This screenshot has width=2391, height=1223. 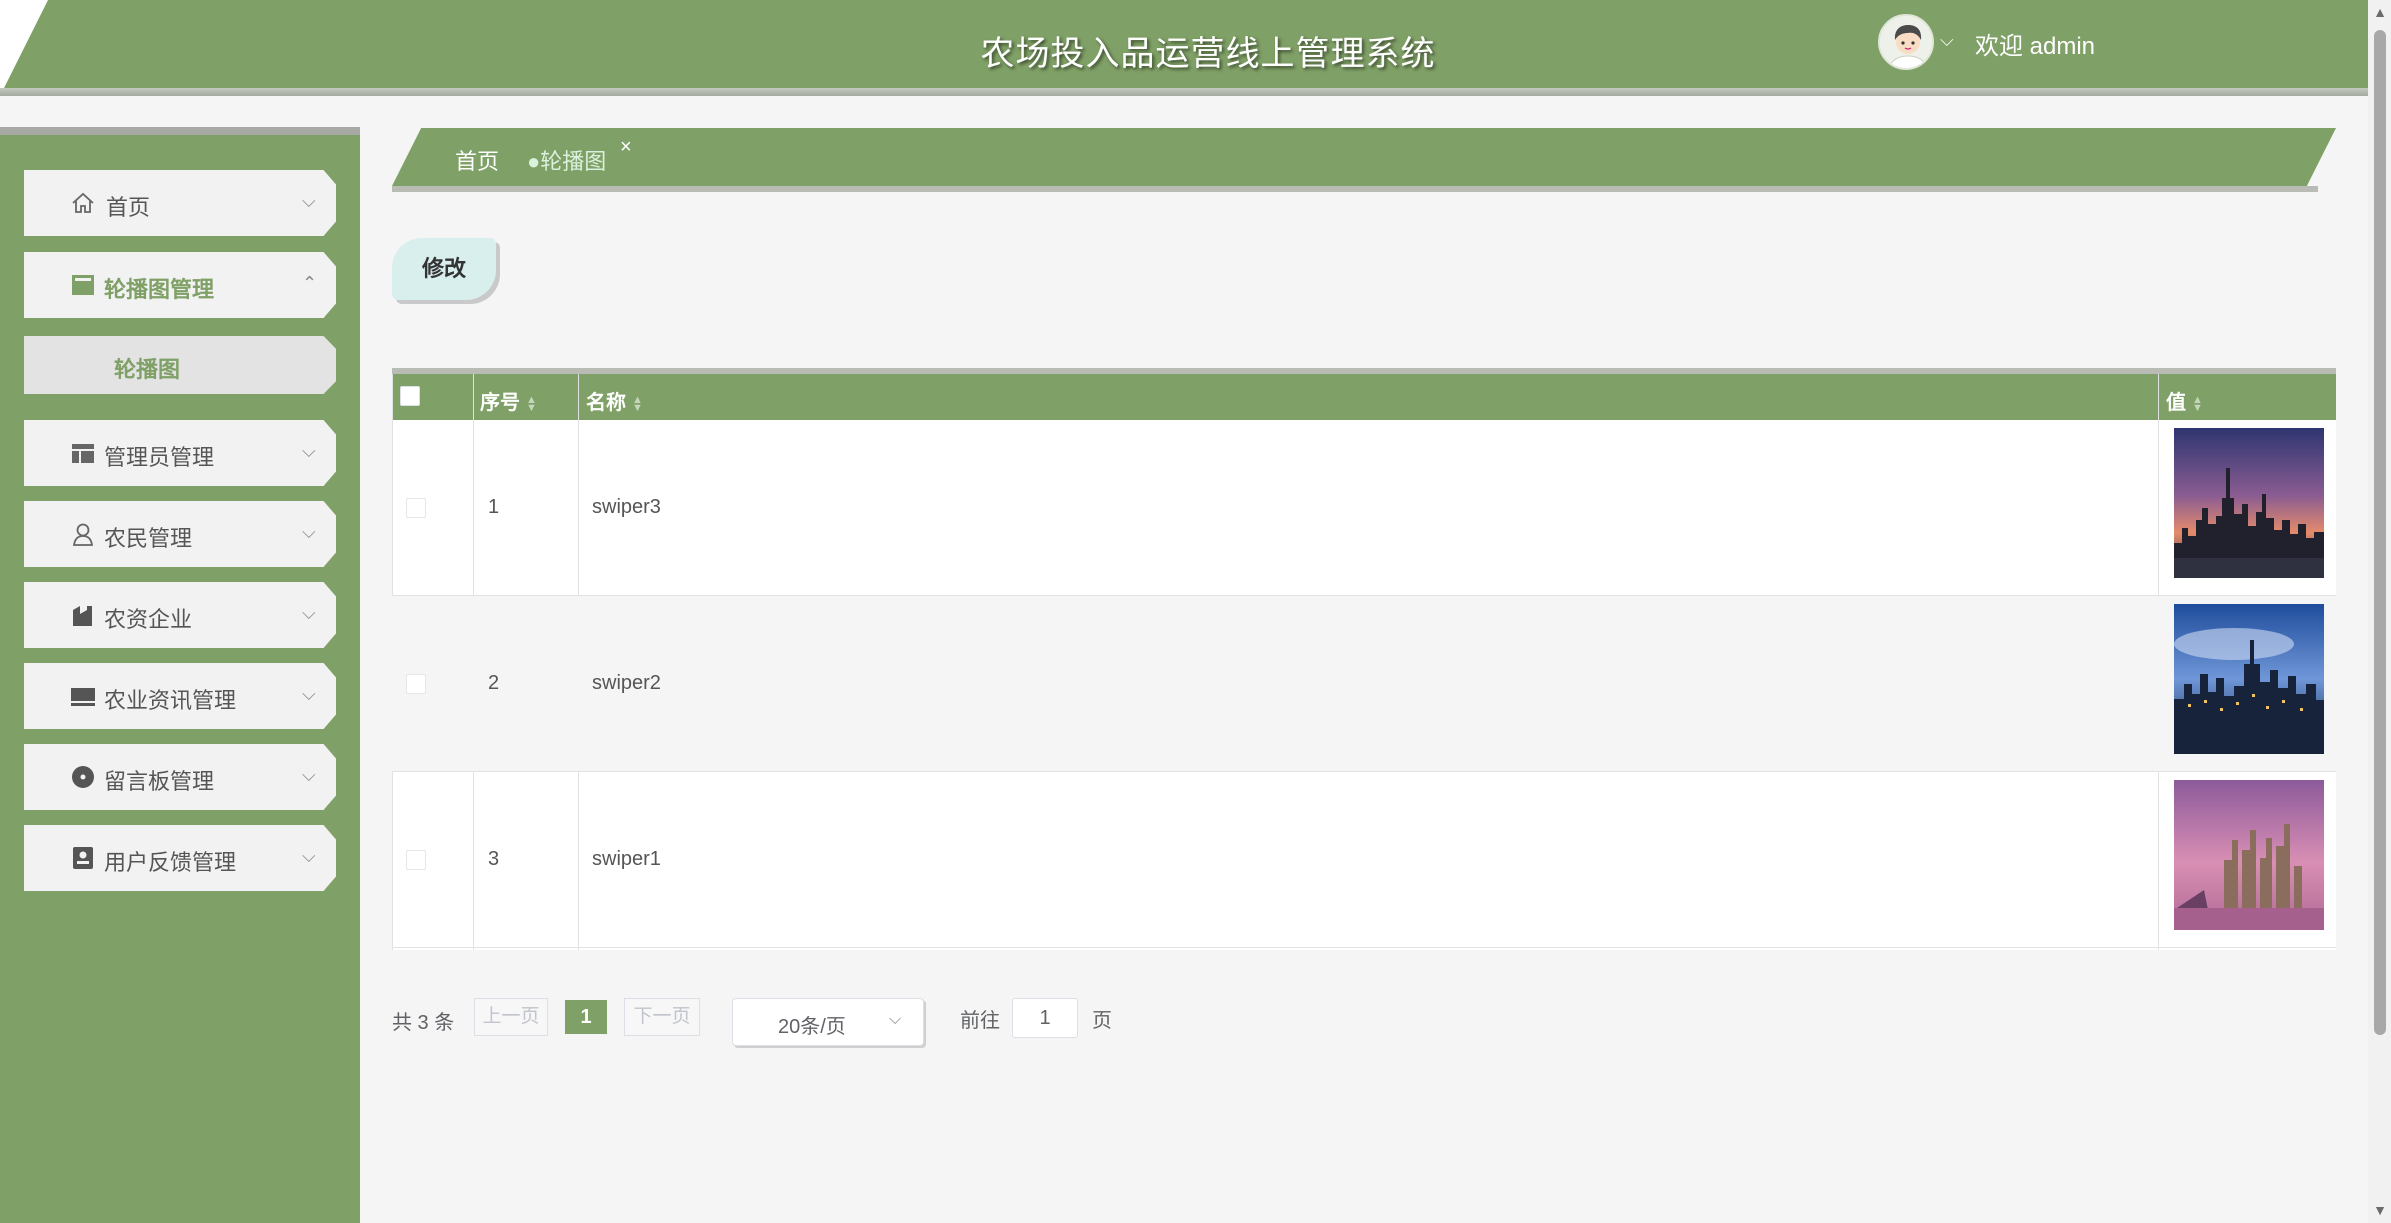 I want to click on sidebar-item-admin-management: 管理员管理 ⌵, so click(x=180, y=453).